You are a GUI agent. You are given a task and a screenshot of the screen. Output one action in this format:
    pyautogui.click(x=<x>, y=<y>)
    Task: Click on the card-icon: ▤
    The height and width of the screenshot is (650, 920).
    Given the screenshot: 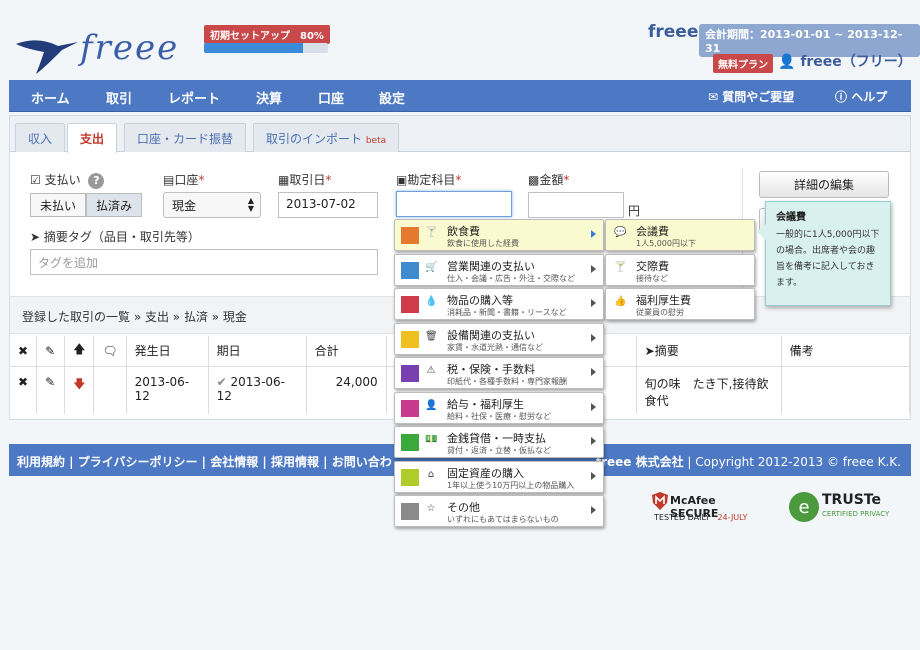 What is the action you would take?
    pyautogui.click(x=169, y=180)
    